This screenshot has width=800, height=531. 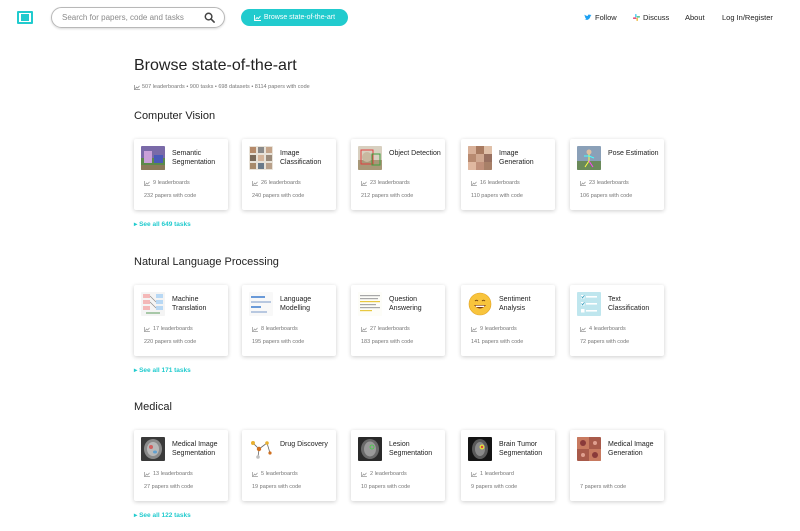 I want to click on leaderboards-text: 26 leaderboards, so click(x=281, y=183).